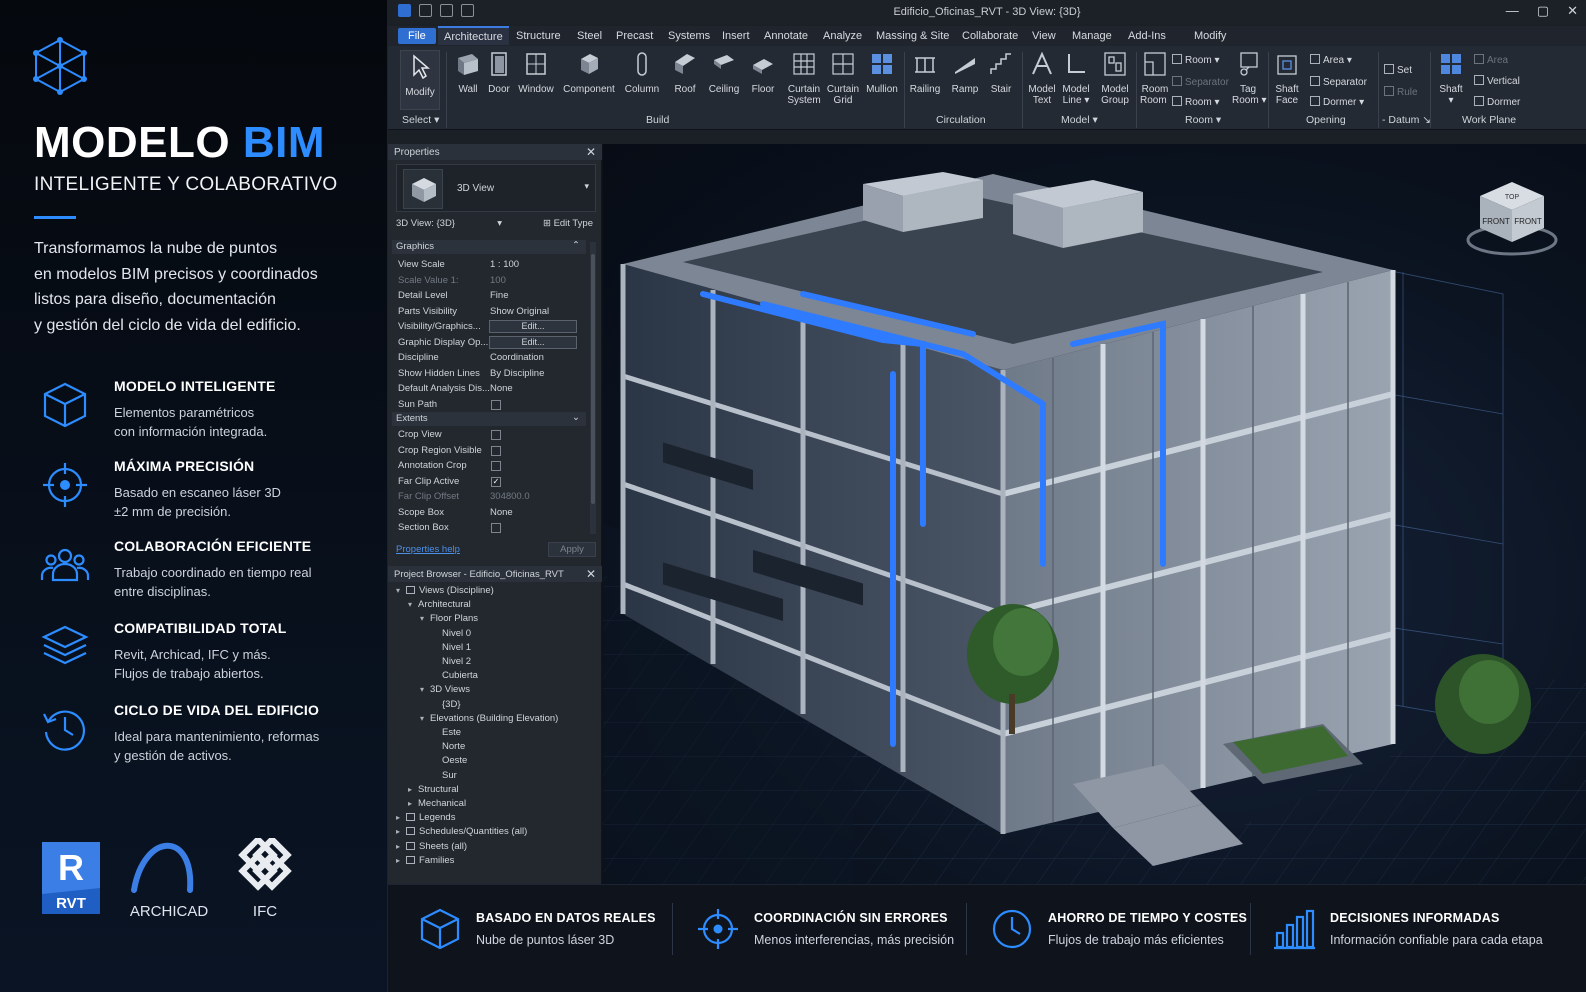 The width and height of the screenshot is (1586, 992). What do you see at coordinates (446, 705) in the screenshot?
I see `browser-tree-item: {3D}` at bounding box center [446, 705].